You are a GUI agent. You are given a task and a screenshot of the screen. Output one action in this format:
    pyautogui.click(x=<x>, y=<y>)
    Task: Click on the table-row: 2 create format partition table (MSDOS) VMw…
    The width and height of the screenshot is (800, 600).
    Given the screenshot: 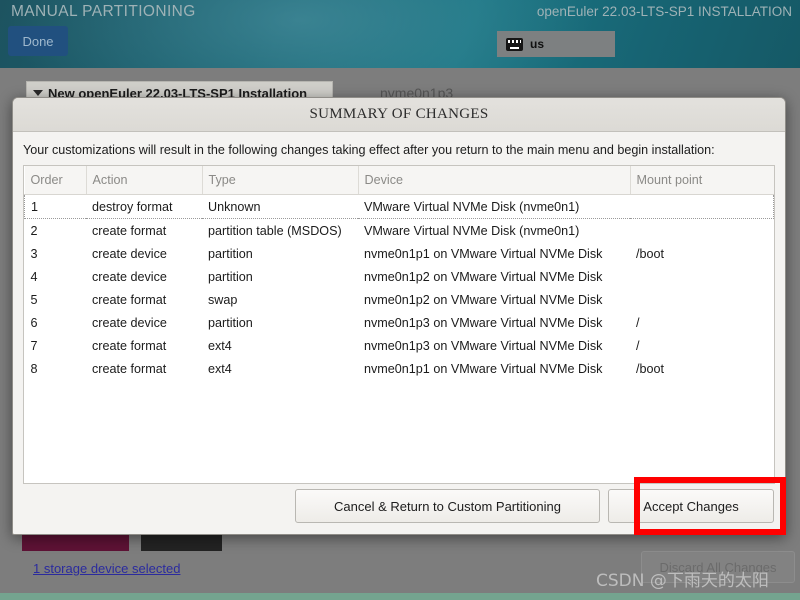 What is the action you would take?
    pyautogui.click(x=399, y=231)
    